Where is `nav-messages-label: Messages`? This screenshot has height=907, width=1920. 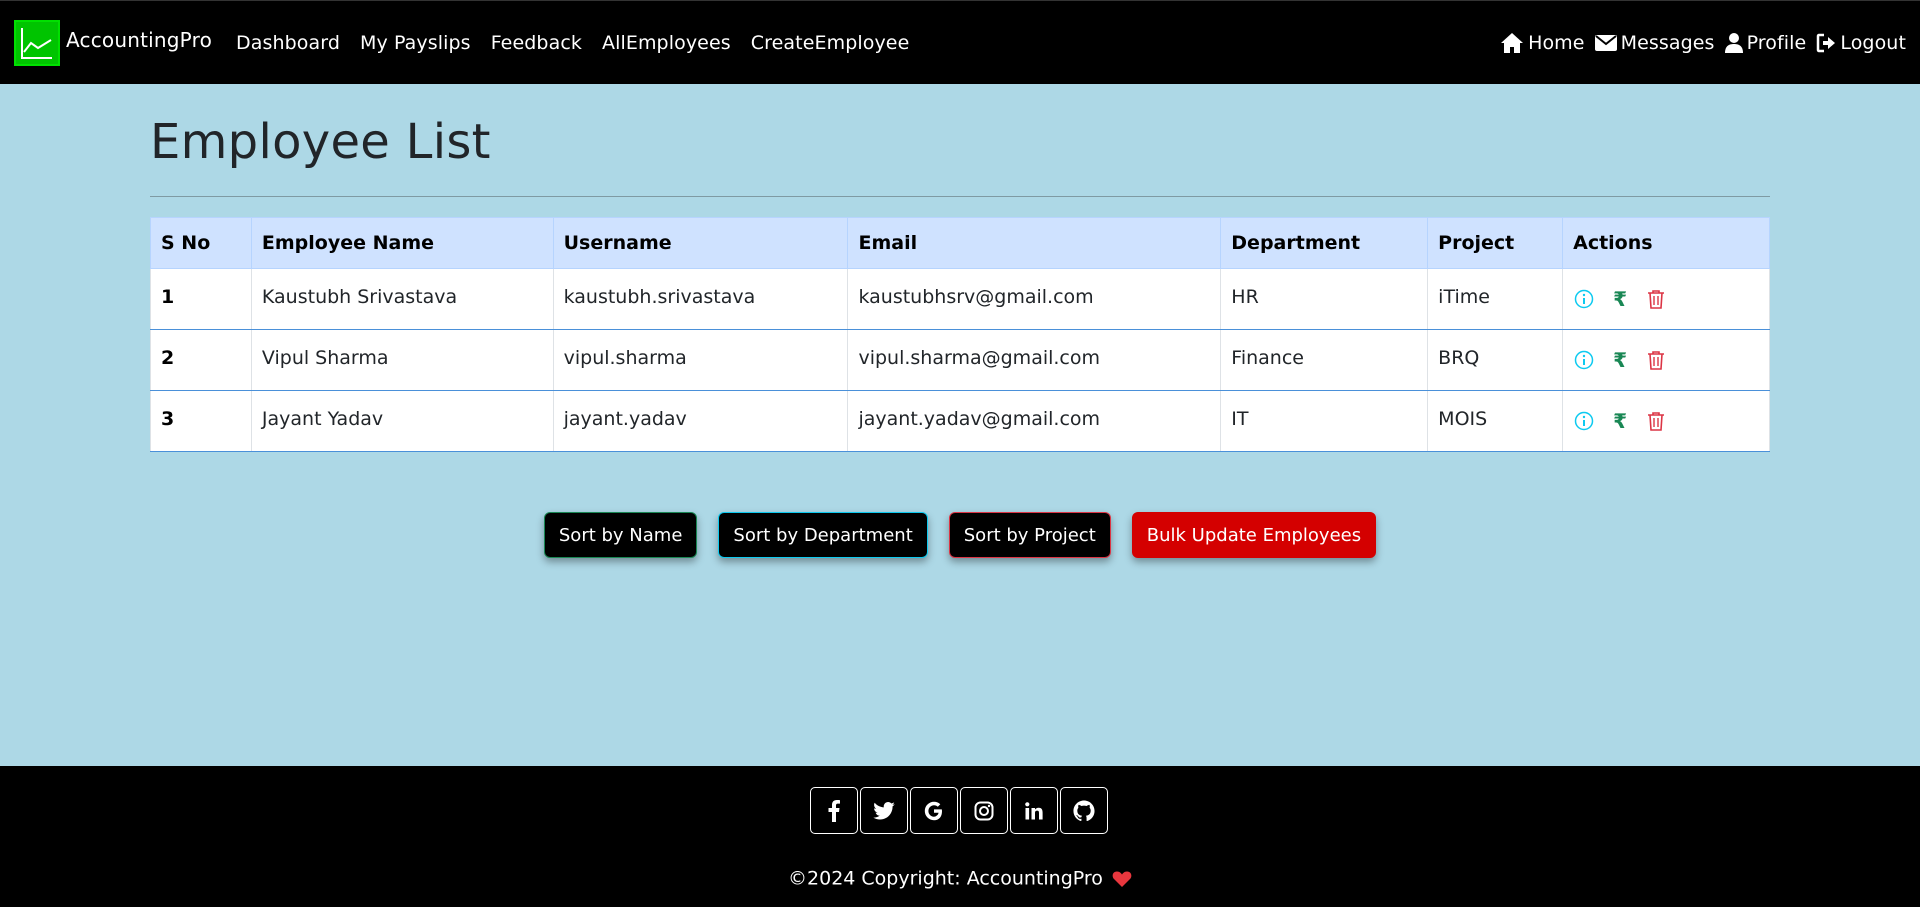 nav-messages-label: Messages is located at coordinates (1667, 42).